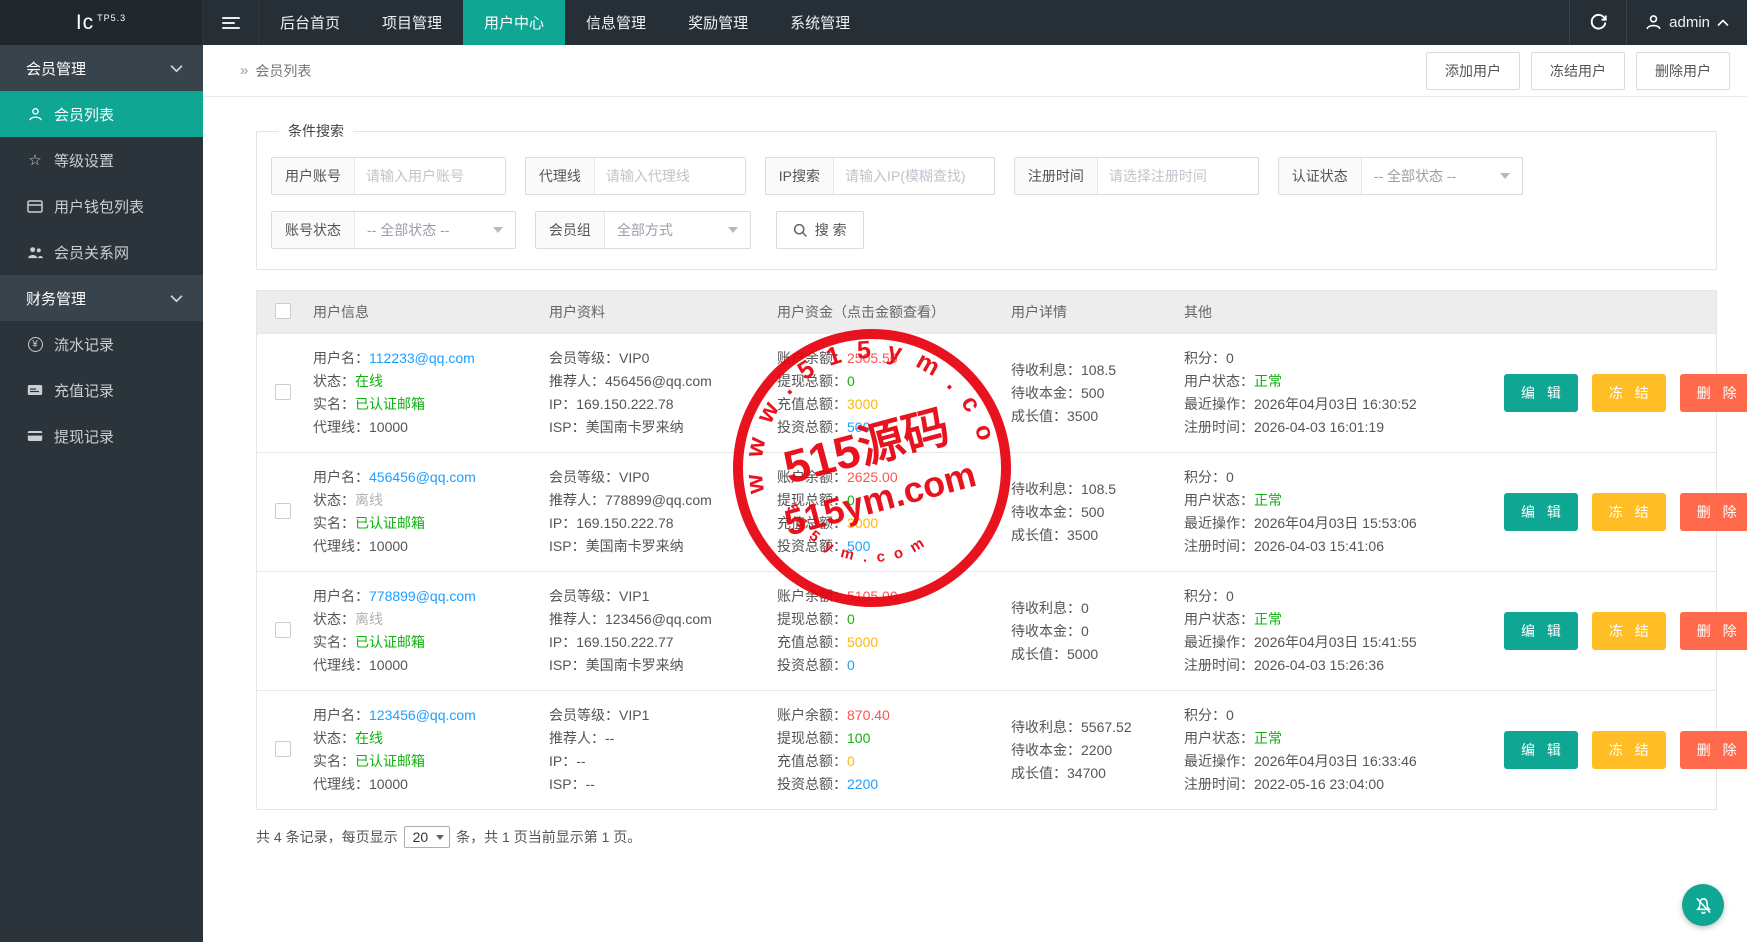  What do you see at coordinates (820, 22) in the screenshot?
I see `nav-item-system: 系统管理` at bounding box center [820, 22].